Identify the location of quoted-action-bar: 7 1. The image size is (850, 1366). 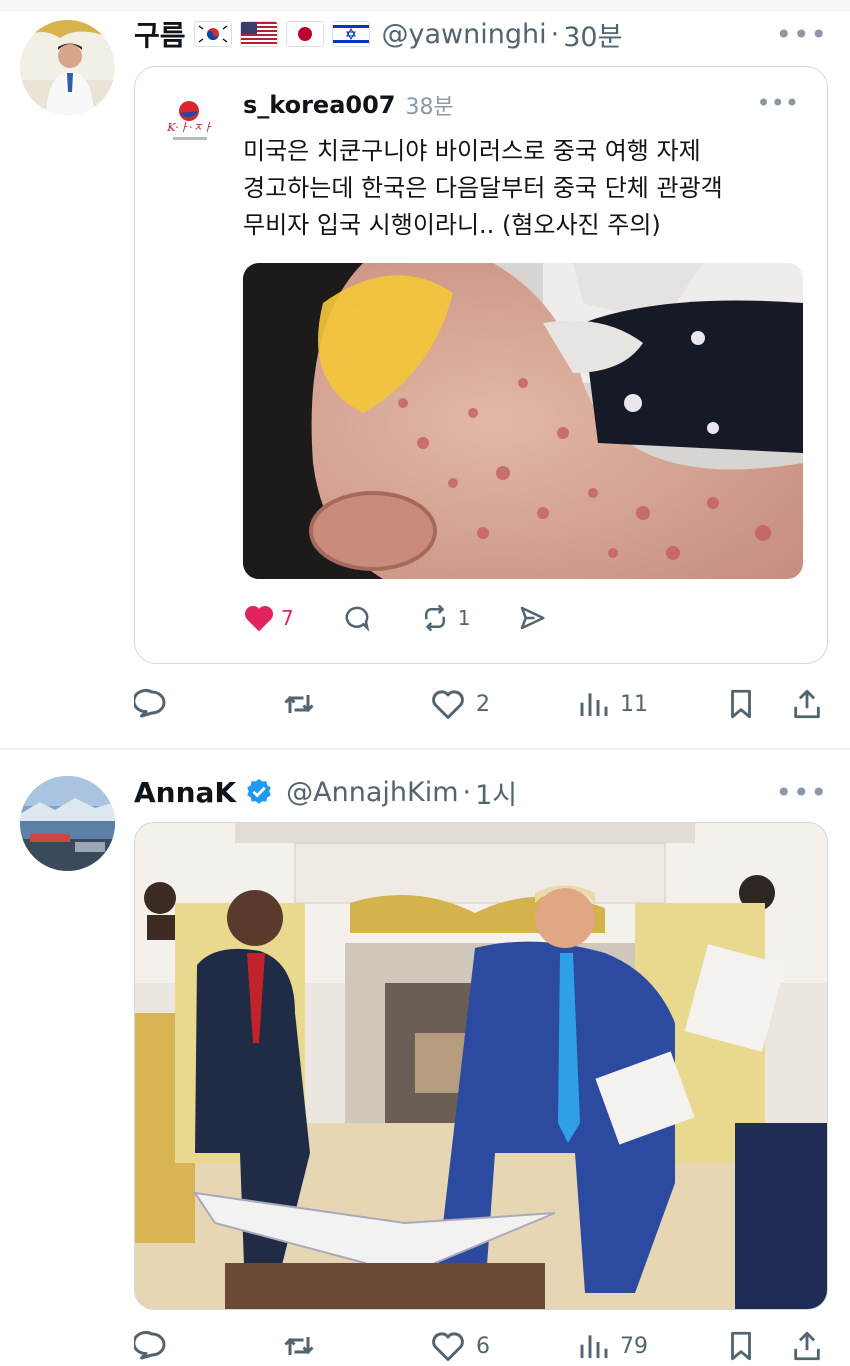
(418, 618).